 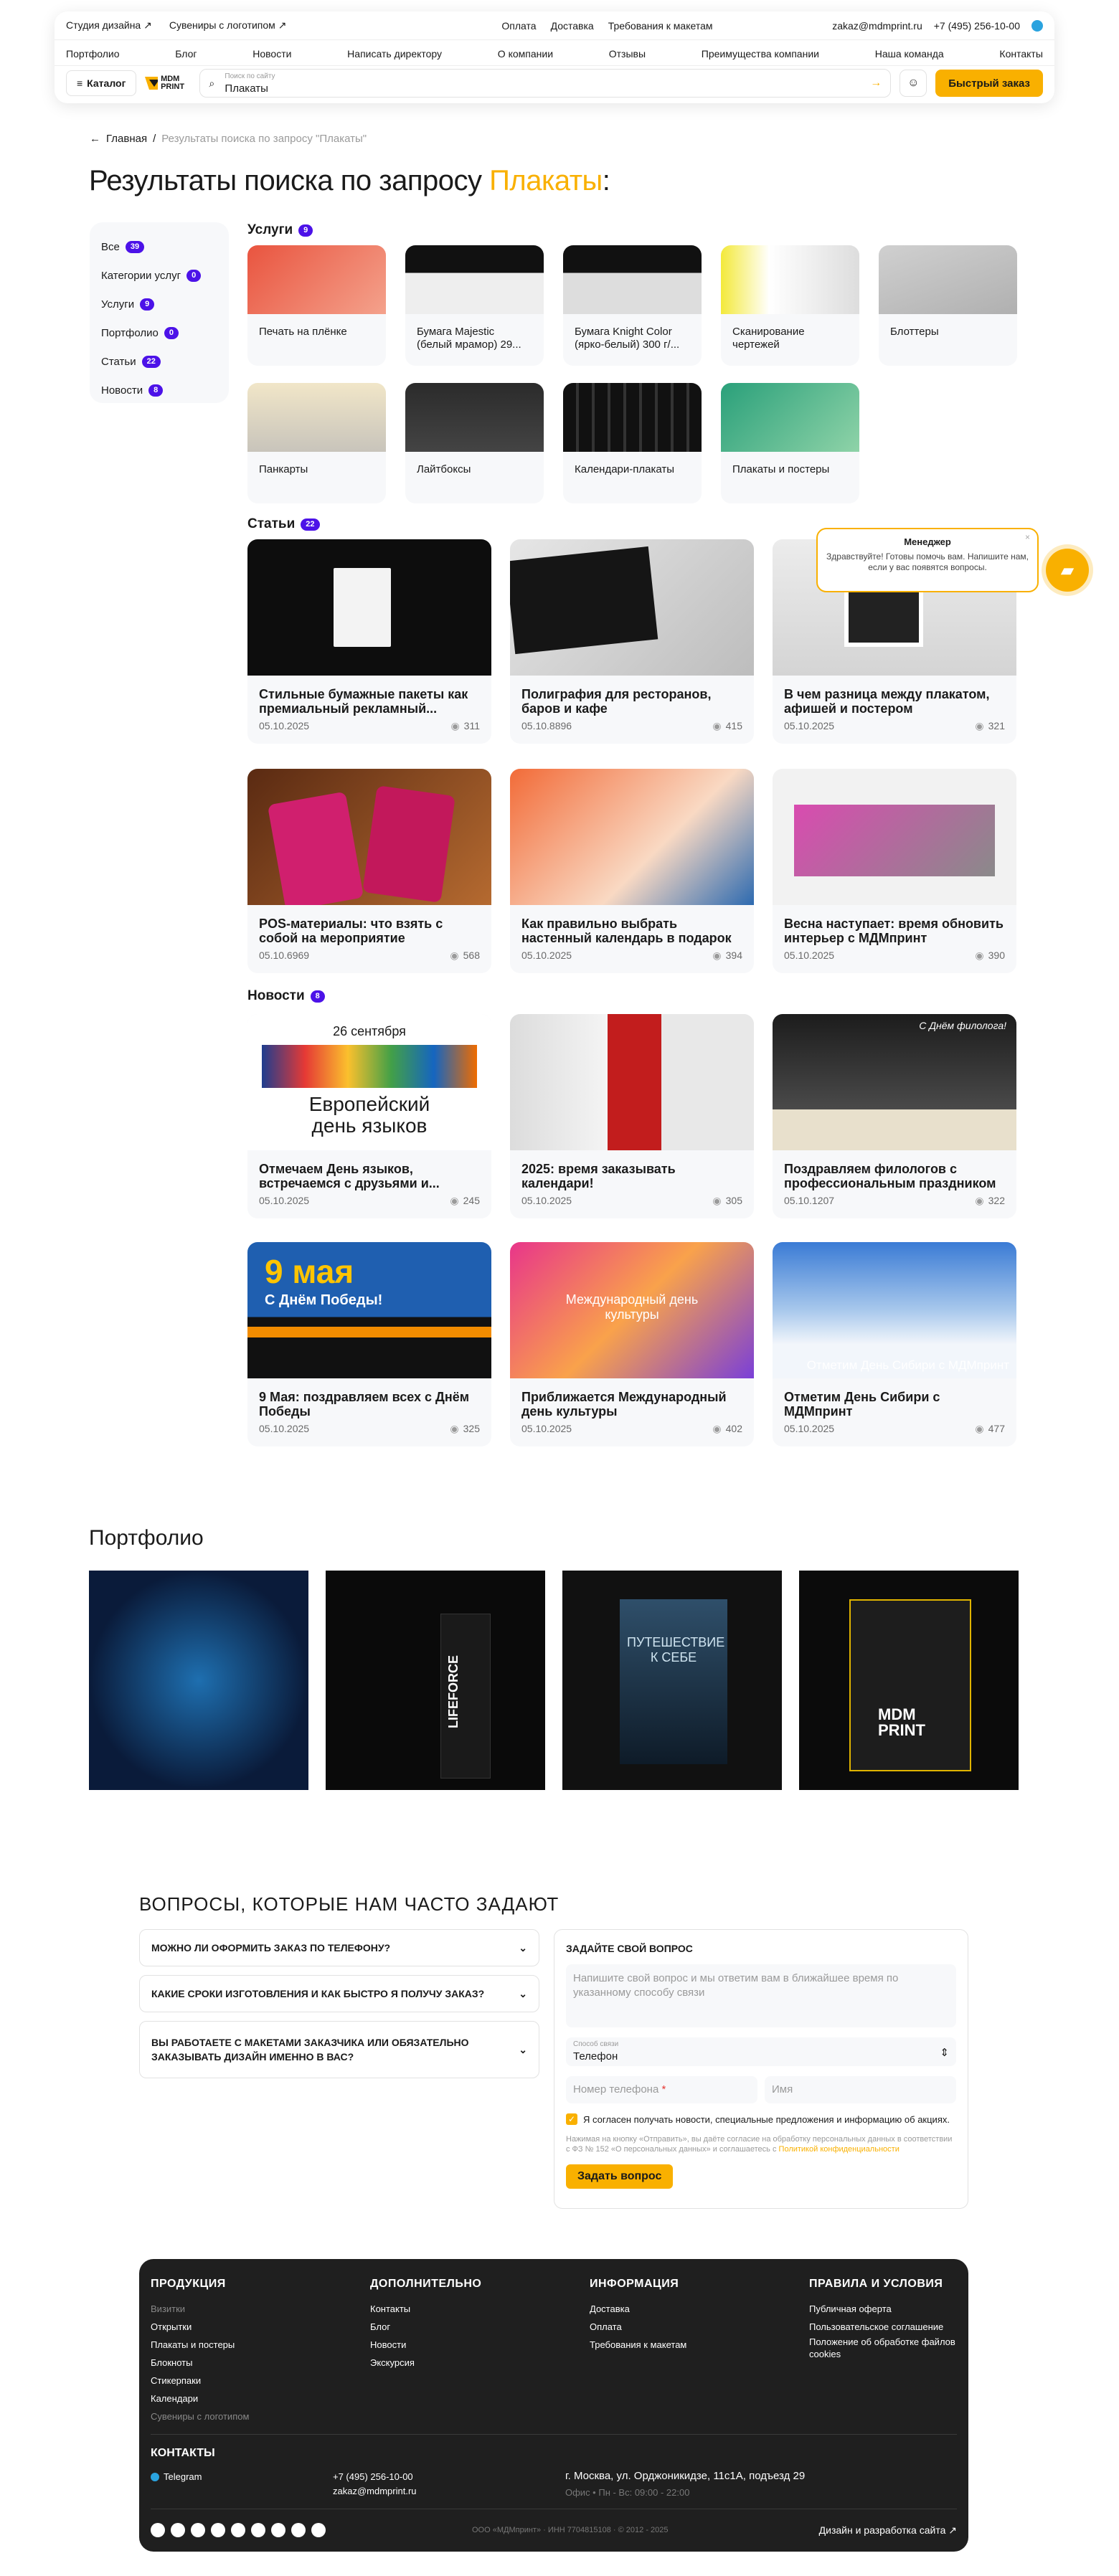 I want to click on footer-link: Визитки, so click(x=200, y=2309).